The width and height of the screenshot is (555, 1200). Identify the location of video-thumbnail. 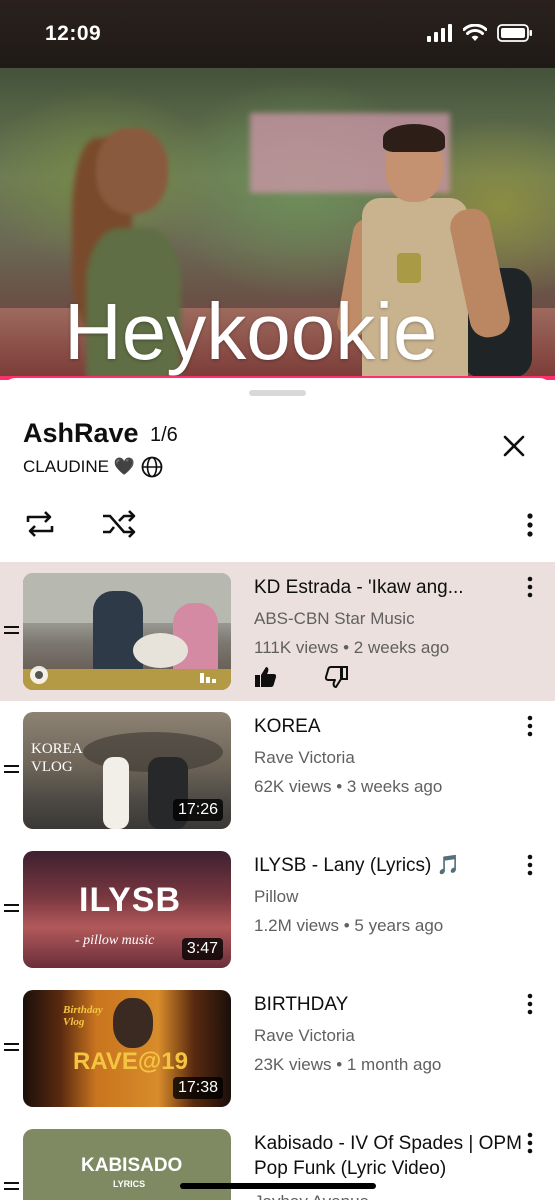
(127, 631).